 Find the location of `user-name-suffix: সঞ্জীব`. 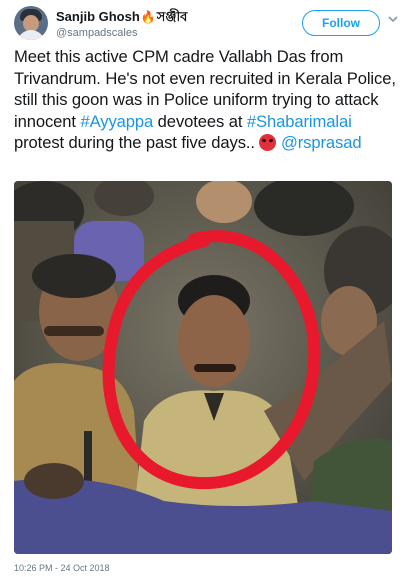

user-name-suffix: সঞ্জীব is located at coordinates (172, 16).